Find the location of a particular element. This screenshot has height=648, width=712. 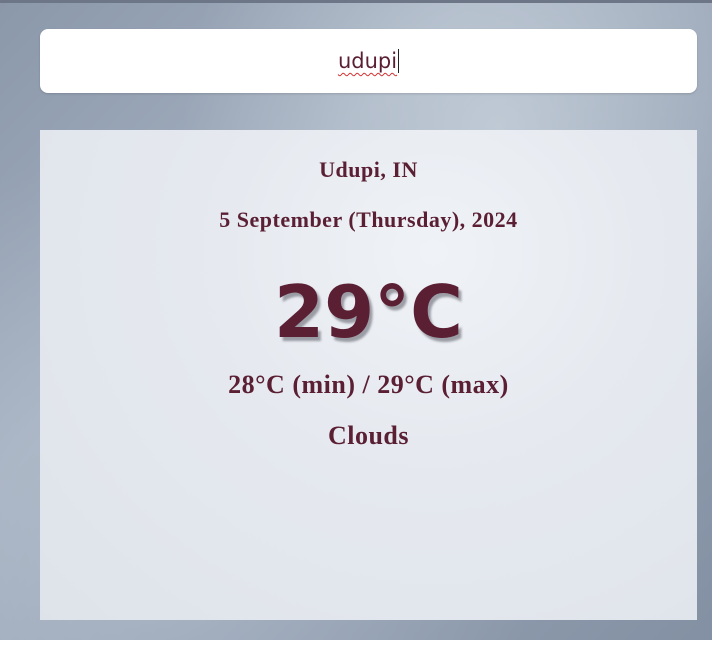

current-temperature: 29°C is located at coordinates (368, 312).